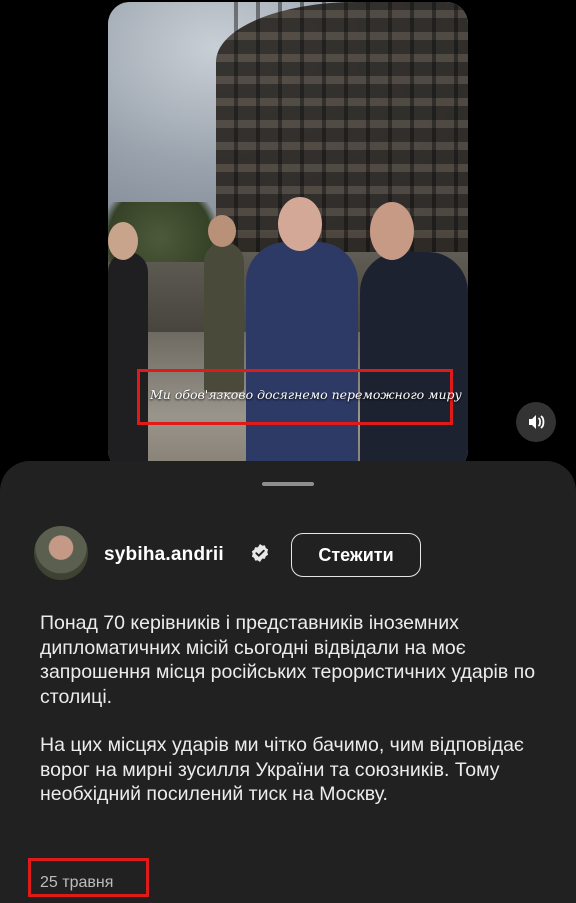 The width and height of the screenshot is (576, 903). I want to click on follow-button: Стежити, so click(356, 555).